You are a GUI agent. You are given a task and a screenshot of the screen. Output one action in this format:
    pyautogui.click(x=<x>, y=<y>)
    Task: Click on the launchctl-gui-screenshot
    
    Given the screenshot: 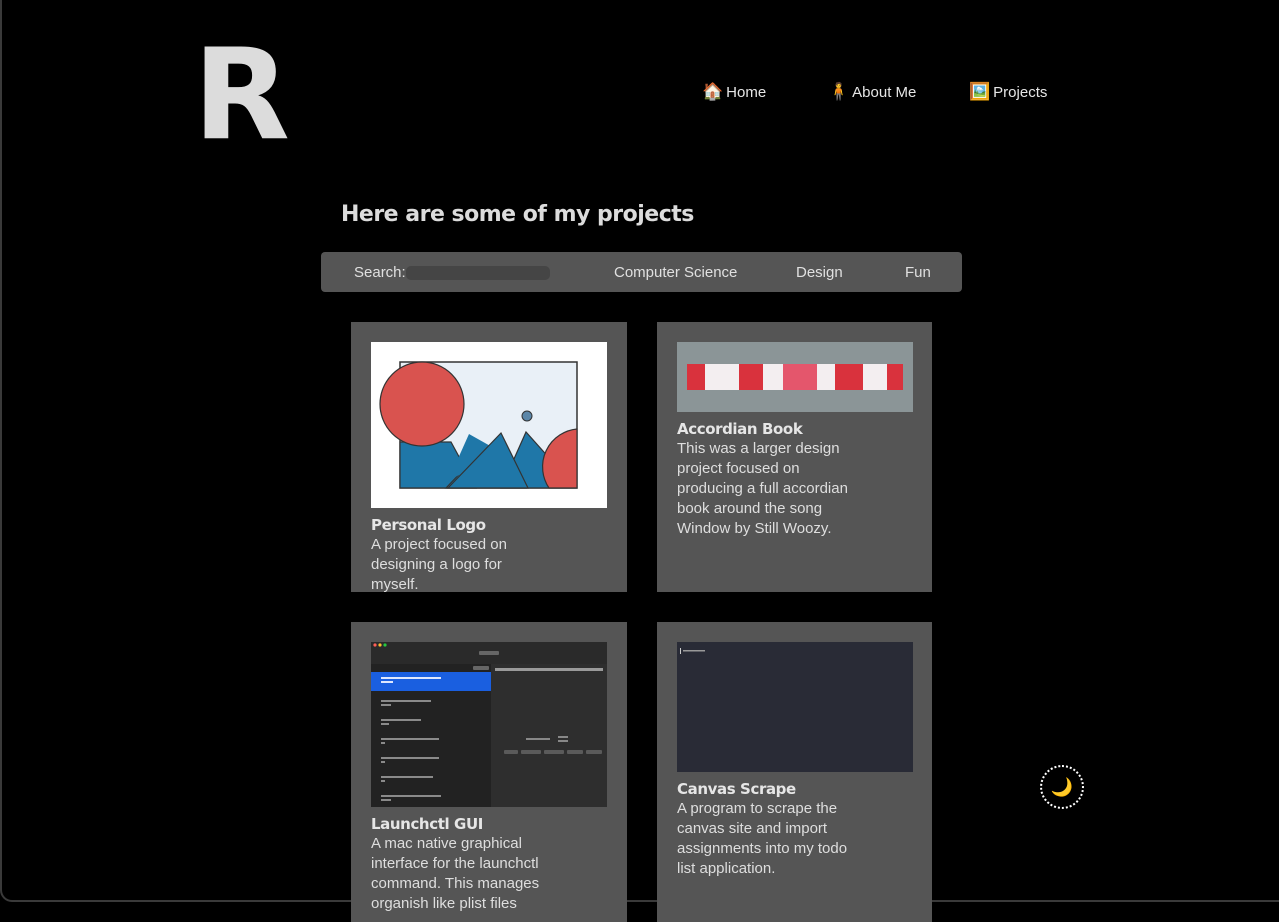 What is the action you would take?
    pyautogui.click(x=489, y=724)
    